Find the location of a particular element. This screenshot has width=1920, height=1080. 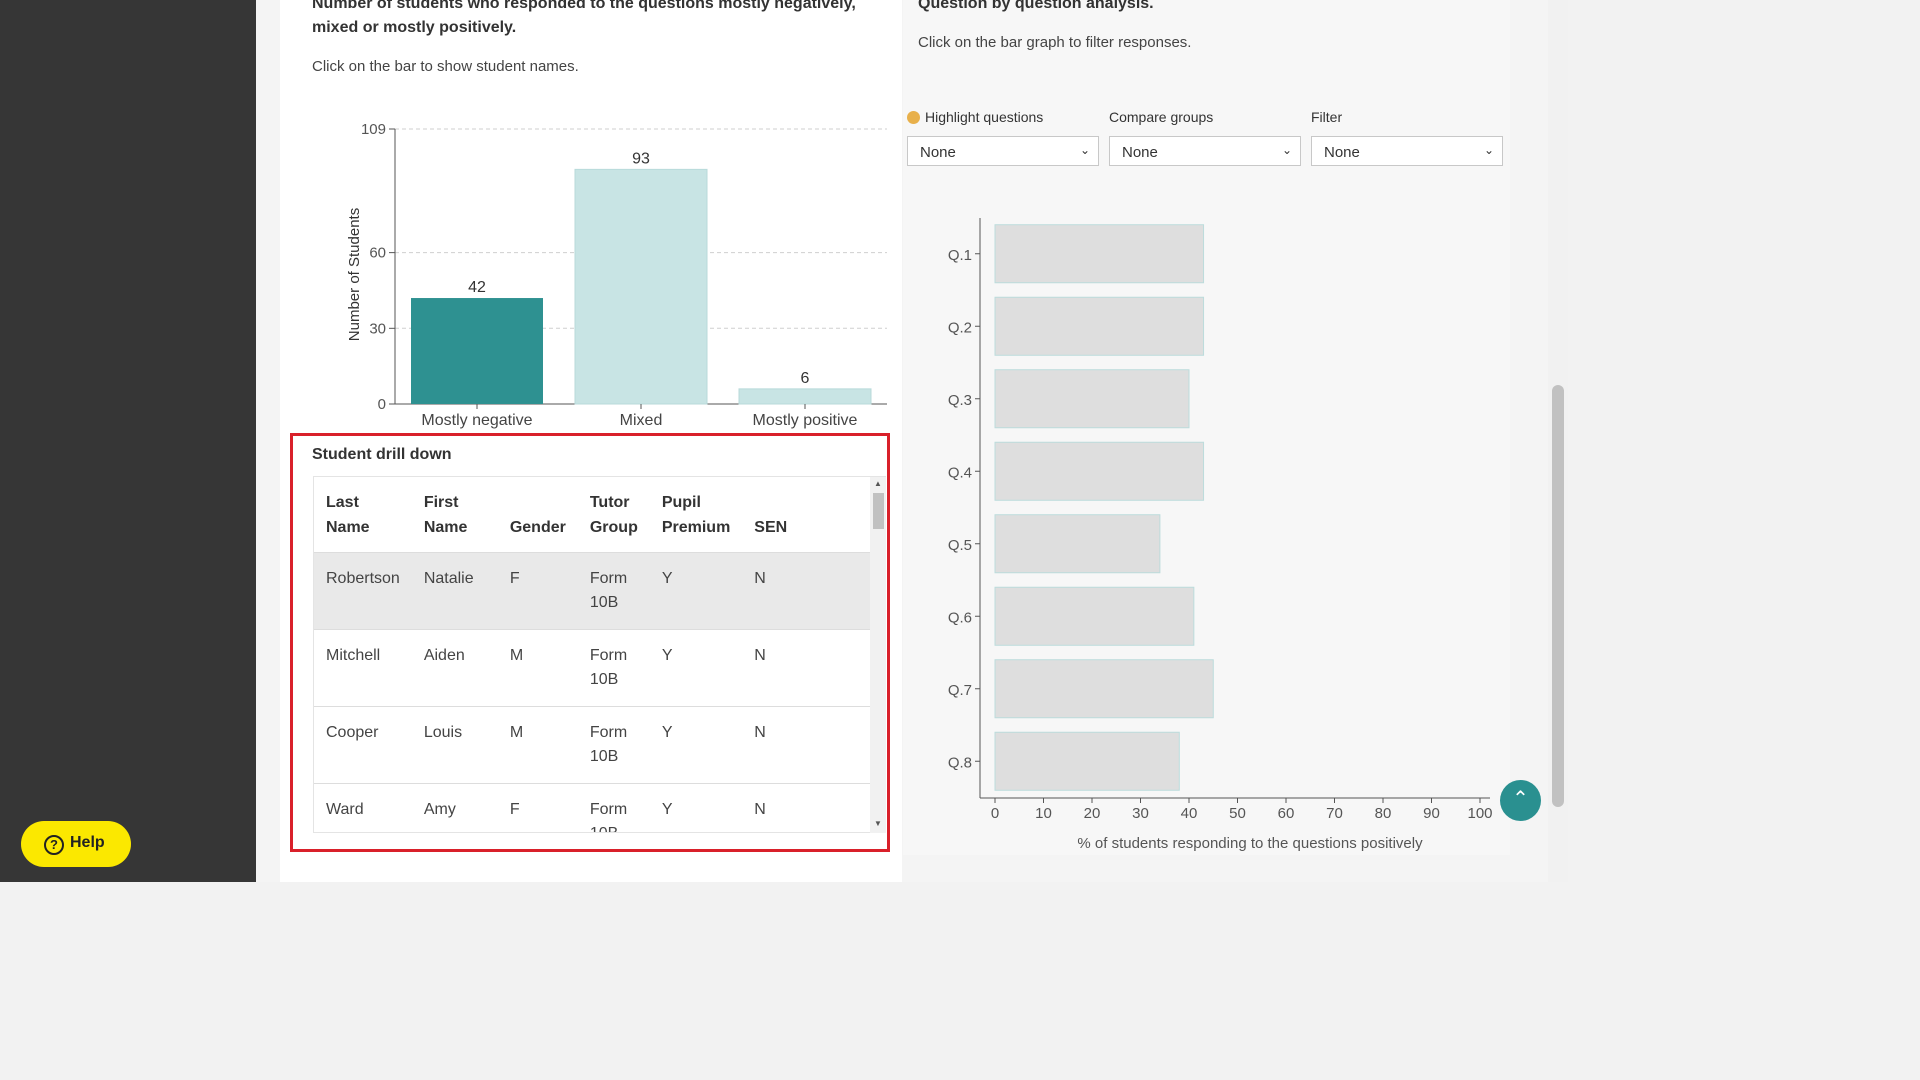

cell-last-name: Cooper is located at coordinates (363, 745).